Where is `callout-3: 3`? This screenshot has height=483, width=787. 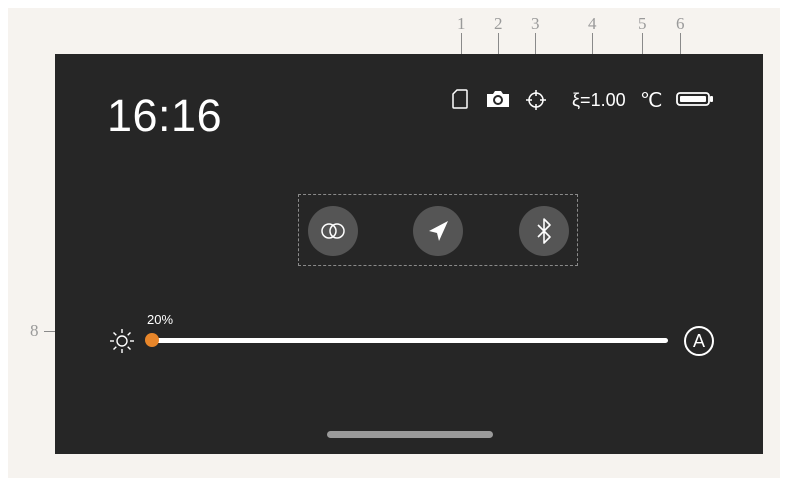 callout-3: 3 is located at coordinates (535, 23).